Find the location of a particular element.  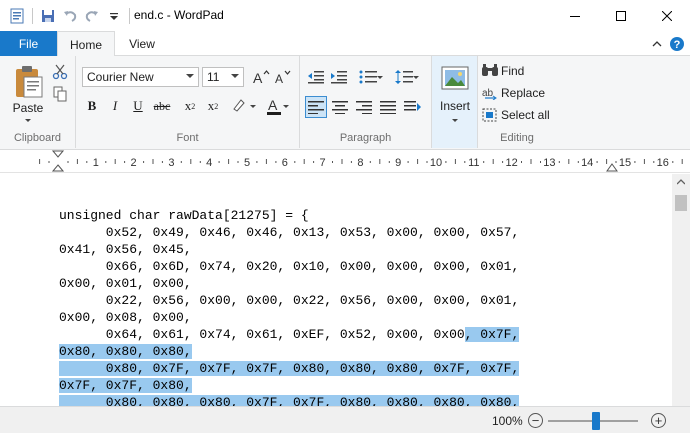

undo-icon is located at coordinates (70, 16).